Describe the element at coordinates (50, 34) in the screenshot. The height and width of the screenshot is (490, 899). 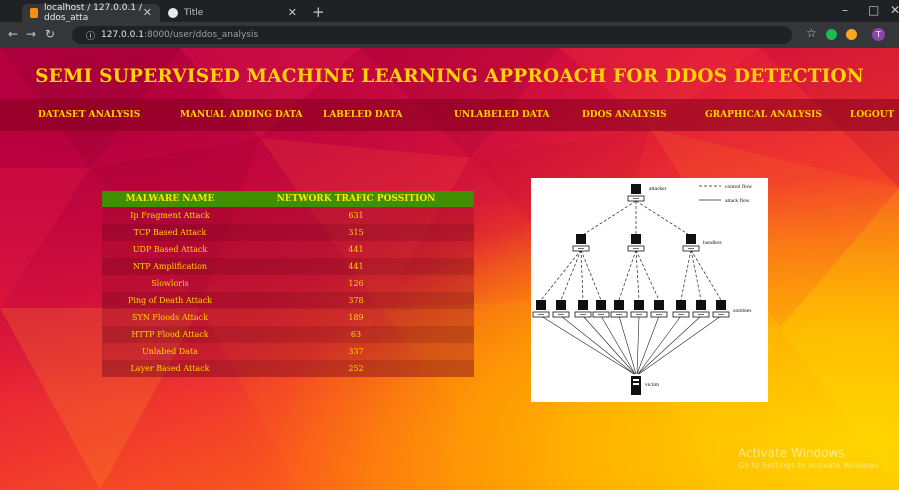
I see `reload-icon: ↻` at that location.